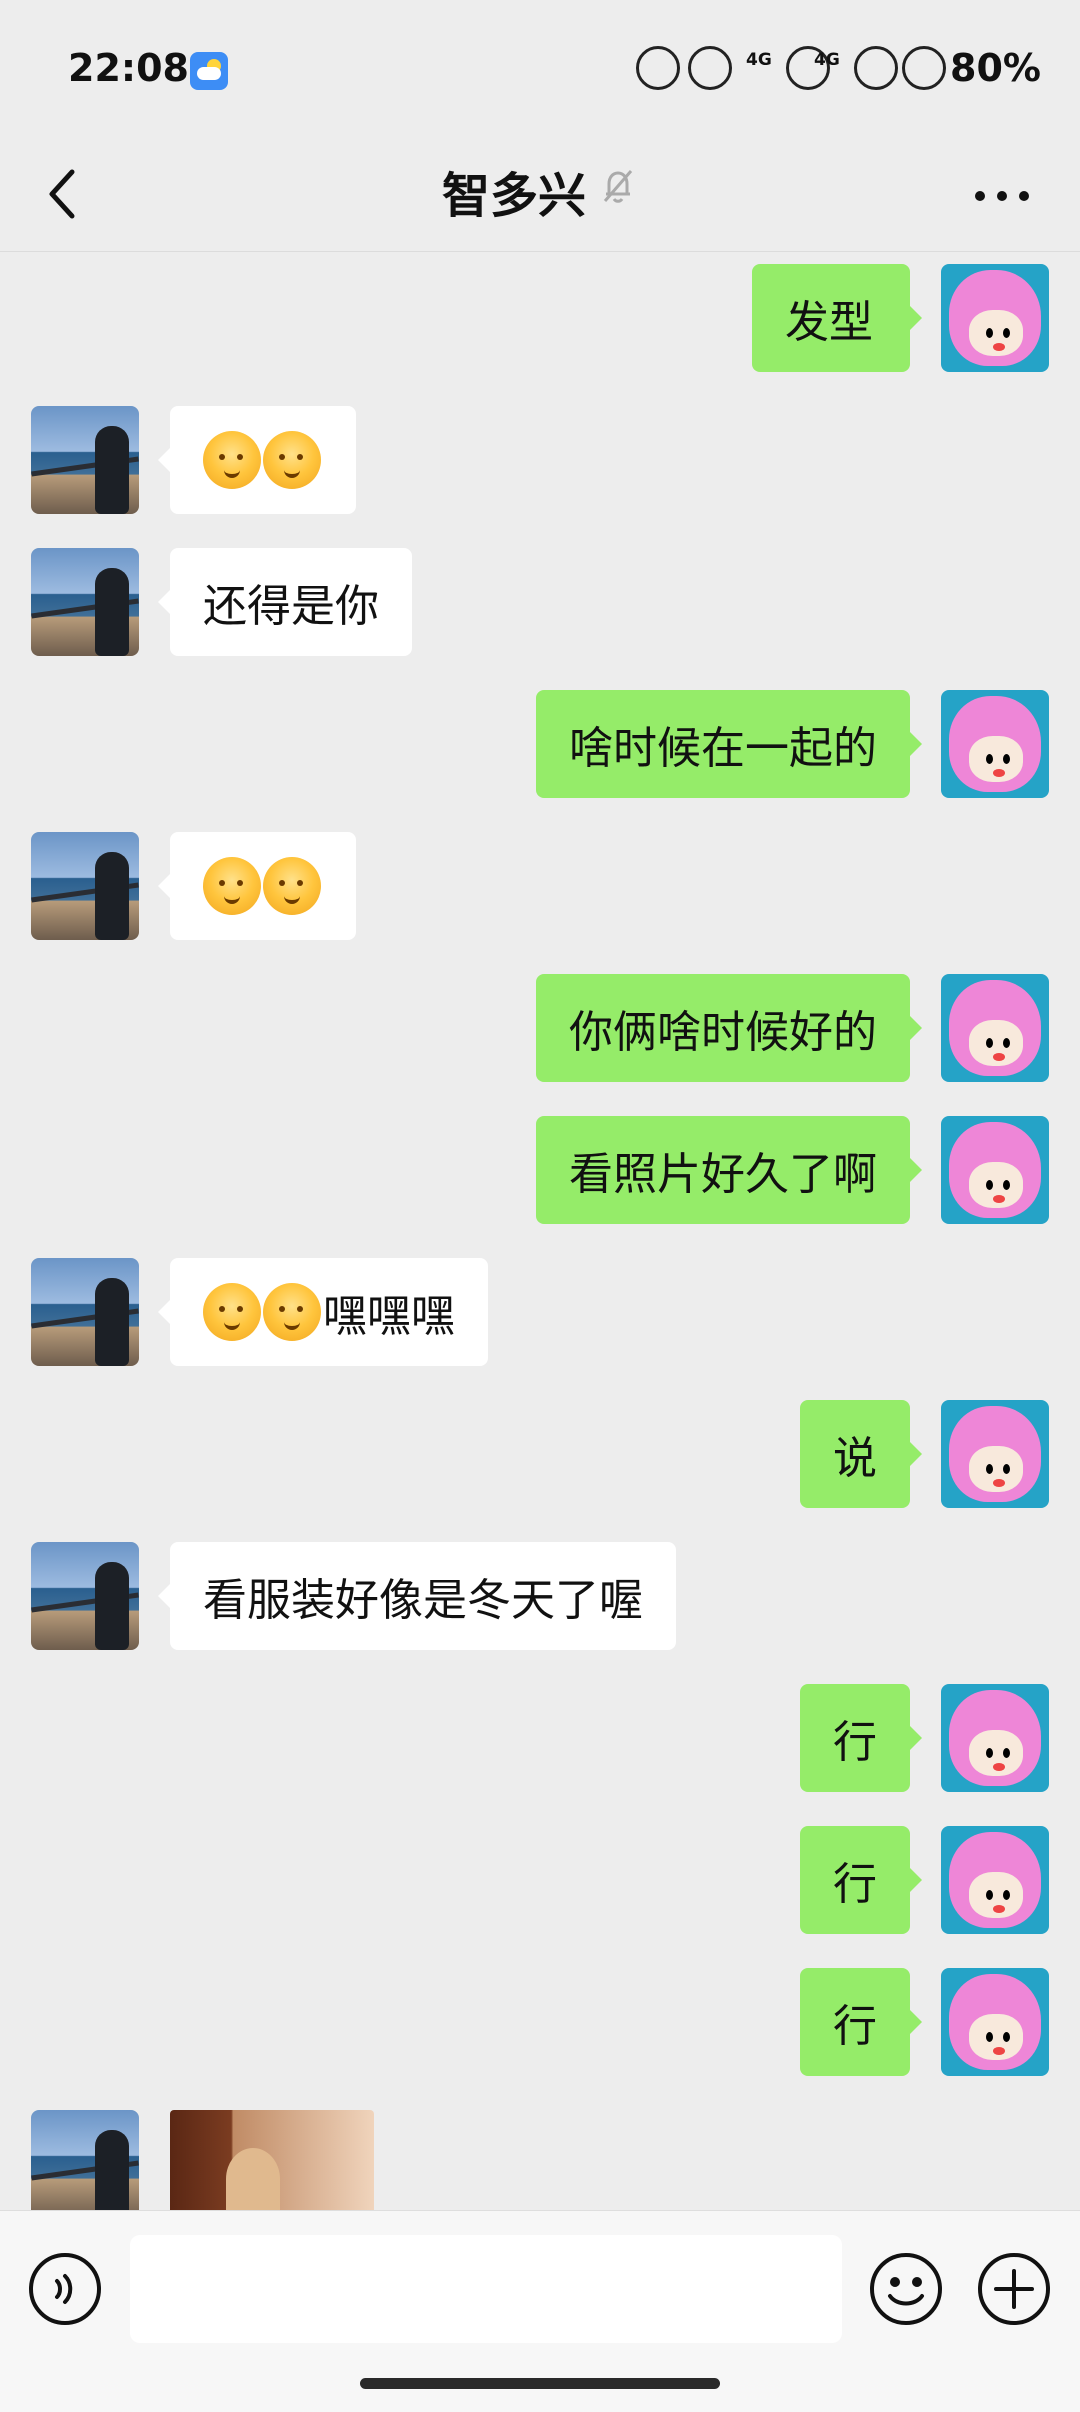  I want to click on status-time: 22:08, so click(128, 68).